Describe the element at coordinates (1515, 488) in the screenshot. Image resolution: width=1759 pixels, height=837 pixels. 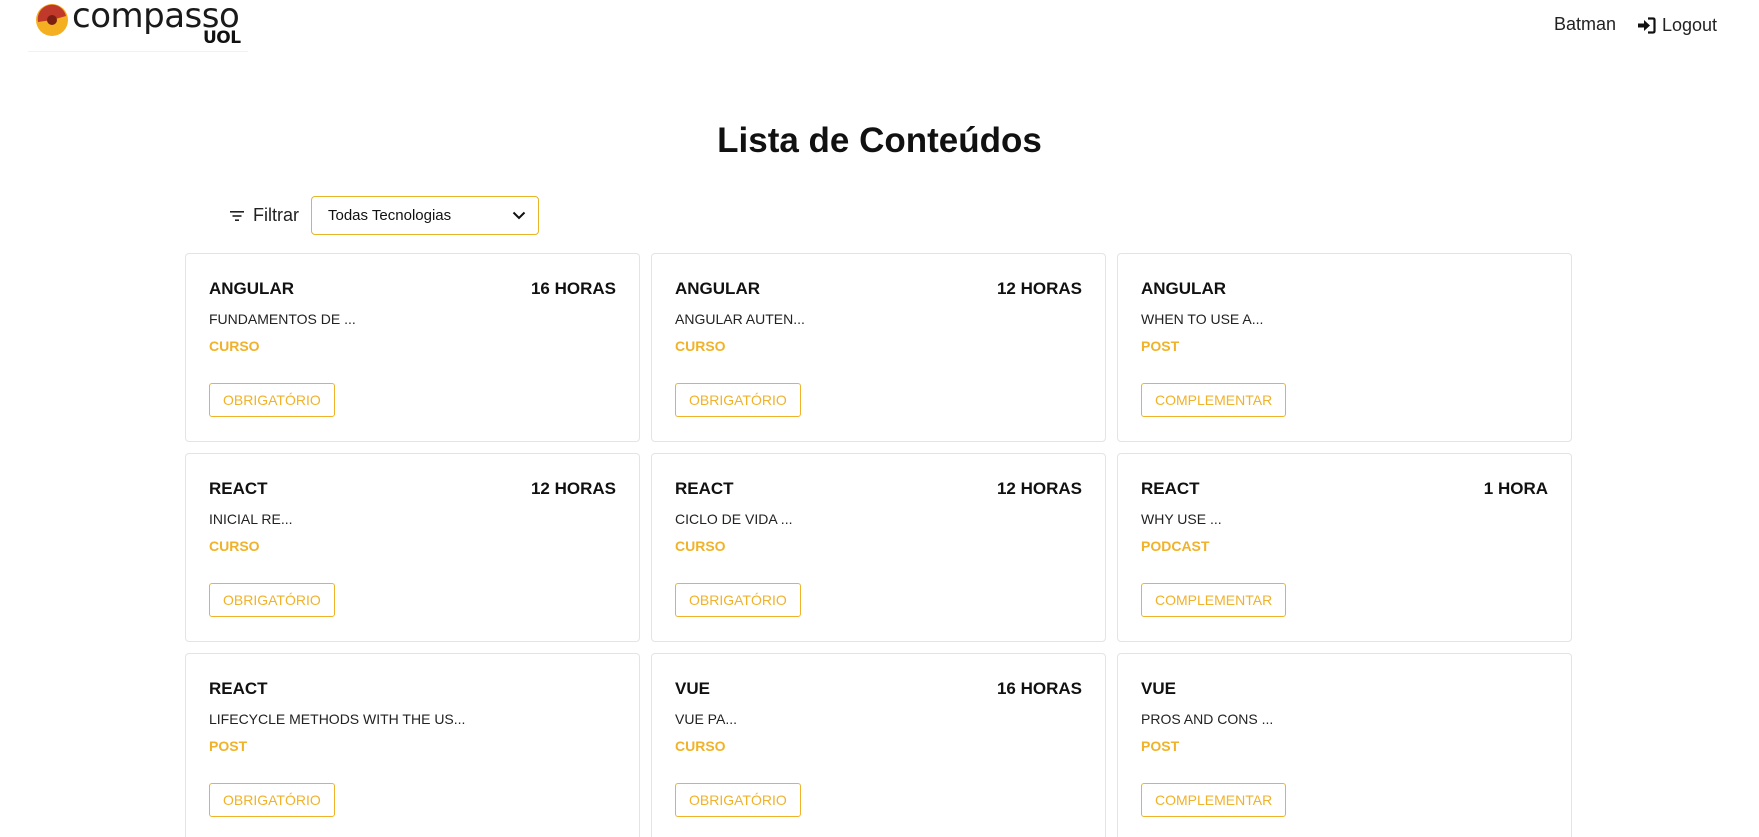
I see `card-duration: 1 HORA` at that location.